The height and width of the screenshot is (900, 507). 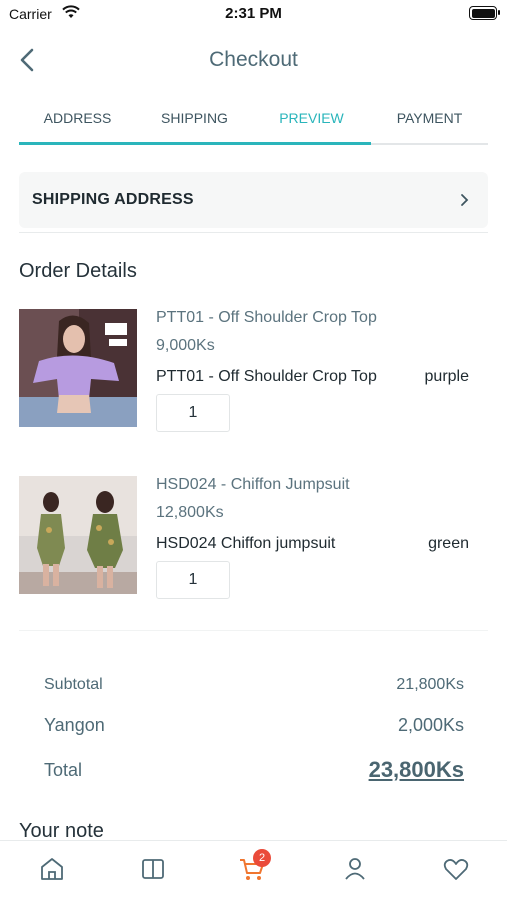 What do you see at coordinates (253, 200) in the screenshot?
I see `shipping-address-row: SHIPPING ADDRESS` at bounding box center [253, 200].